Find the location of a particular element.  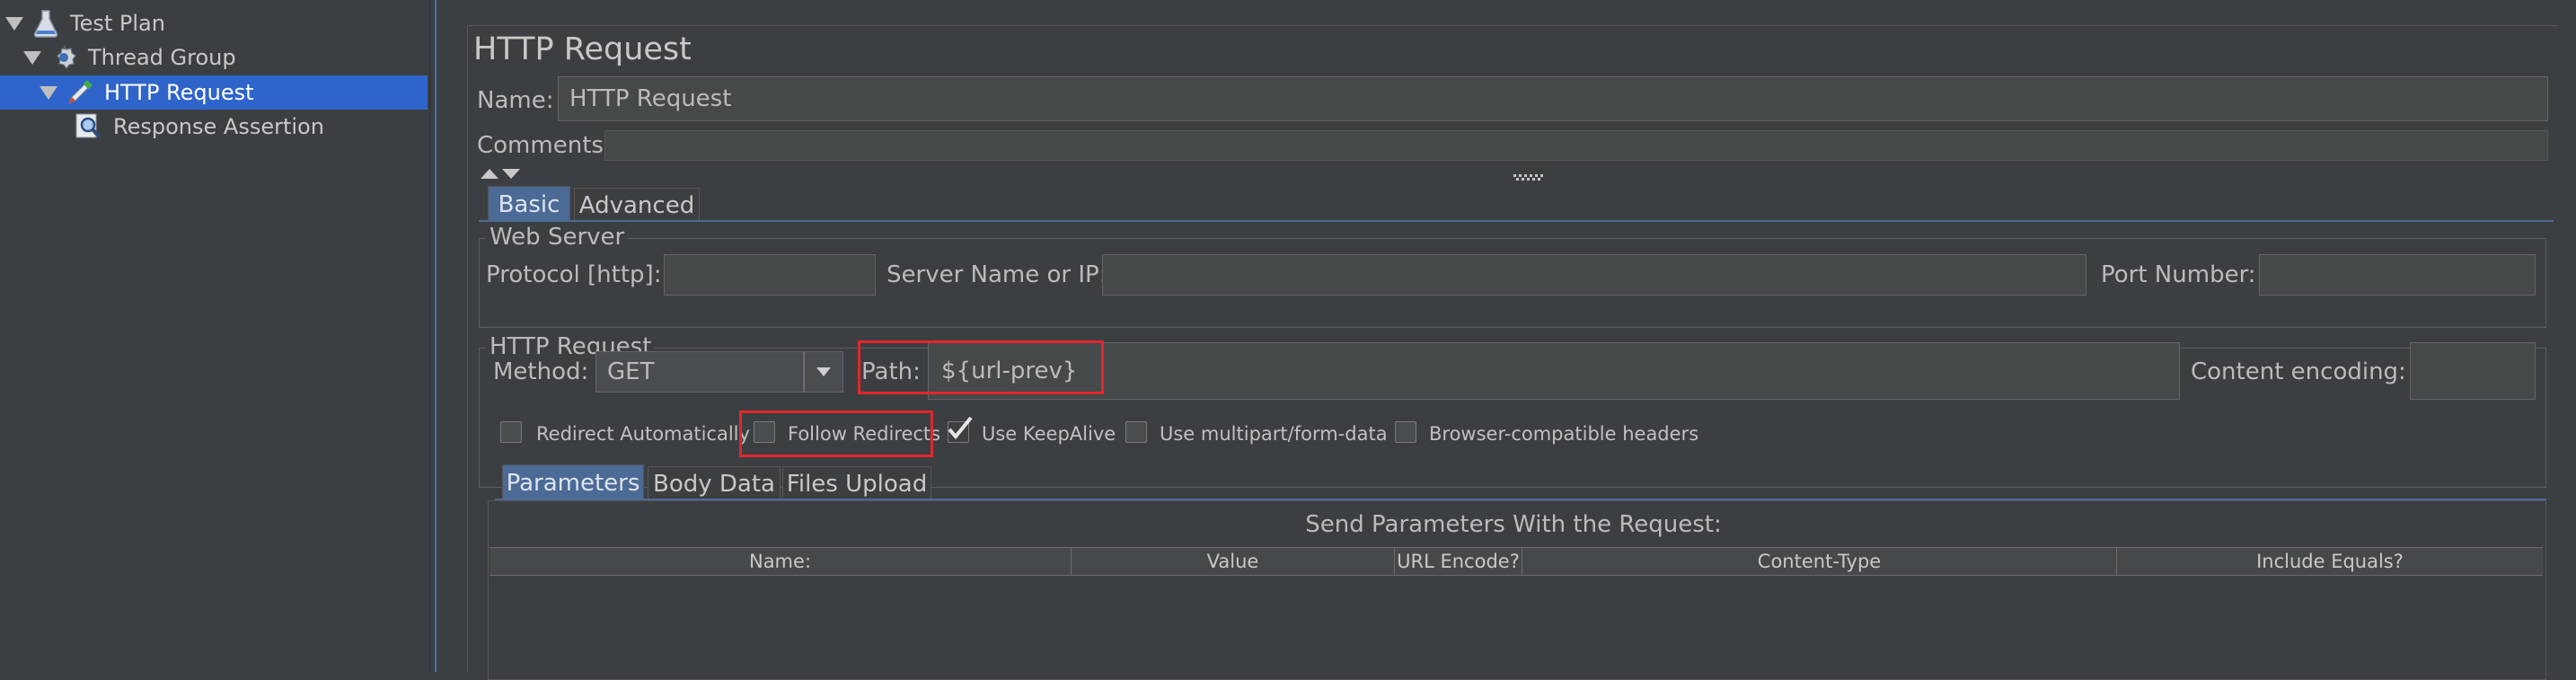

magnifier-icon is located at coordinates (89, 127).